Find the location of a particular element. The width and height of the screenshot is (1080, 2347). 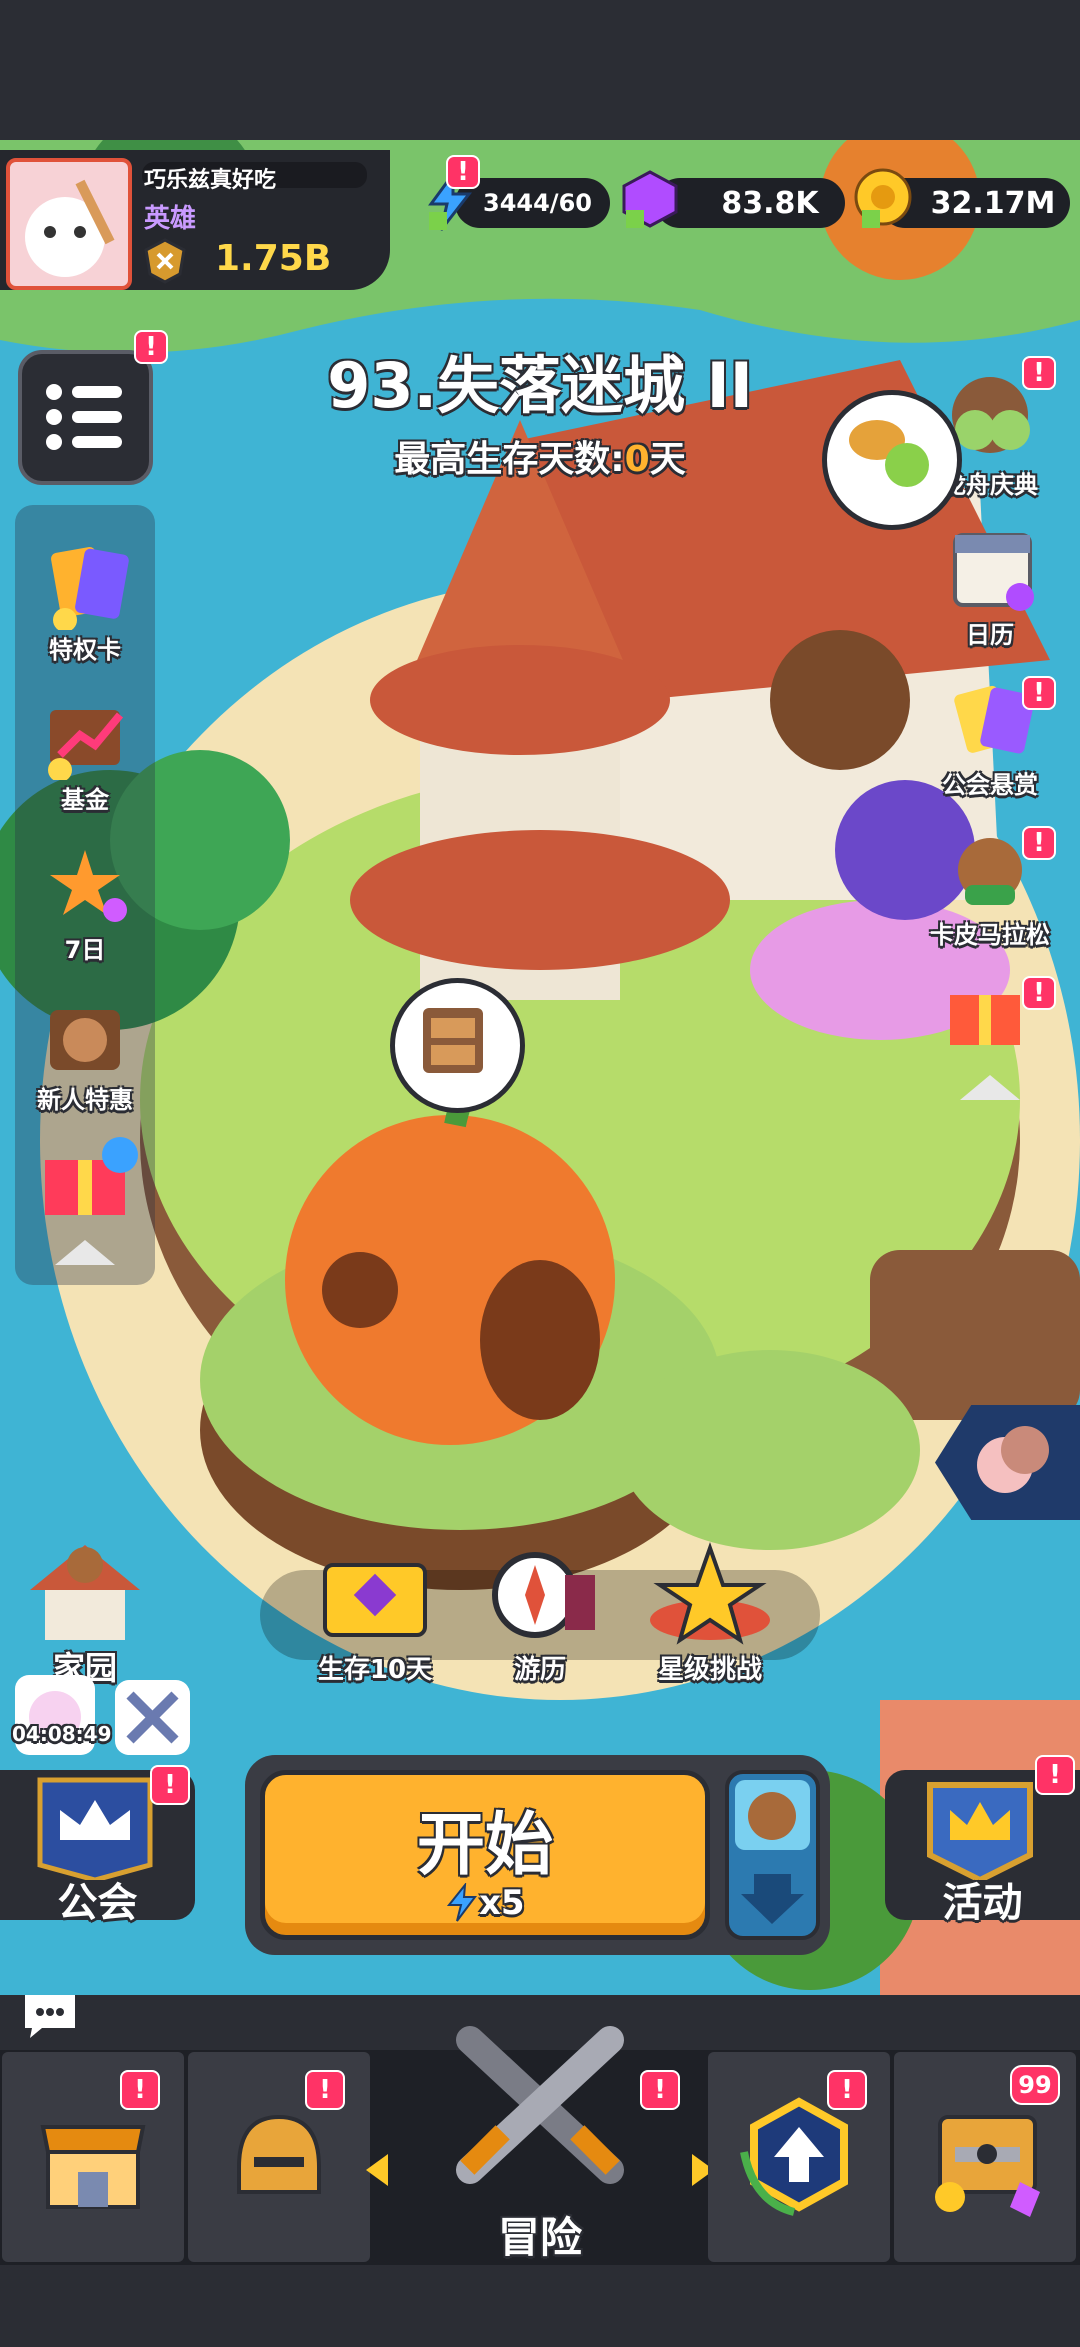

star-trophy-icon is located at coordinates (710, 1593).